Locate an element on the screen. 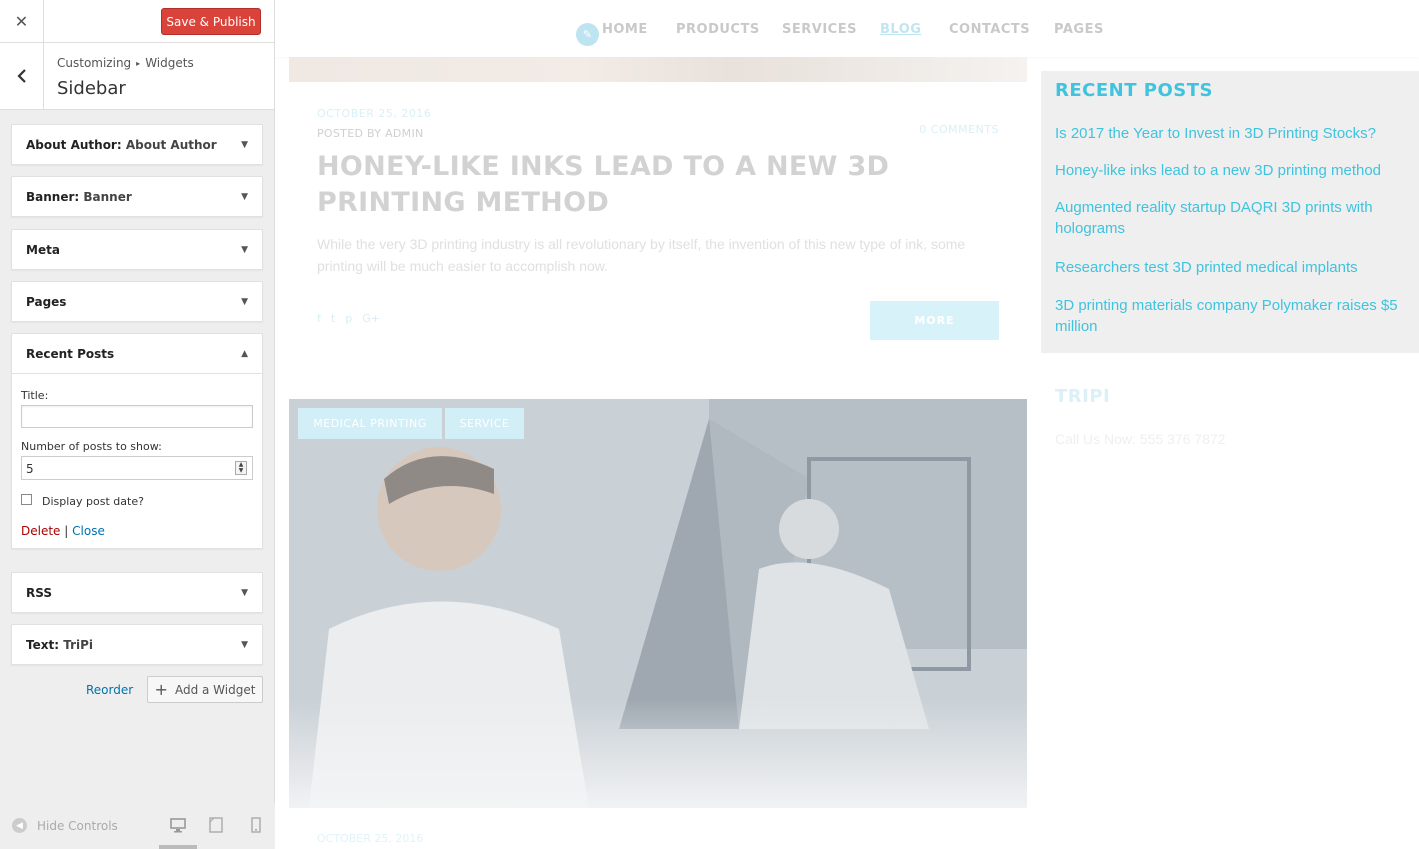  widget-name: Text is located at coordinates (40, 644).